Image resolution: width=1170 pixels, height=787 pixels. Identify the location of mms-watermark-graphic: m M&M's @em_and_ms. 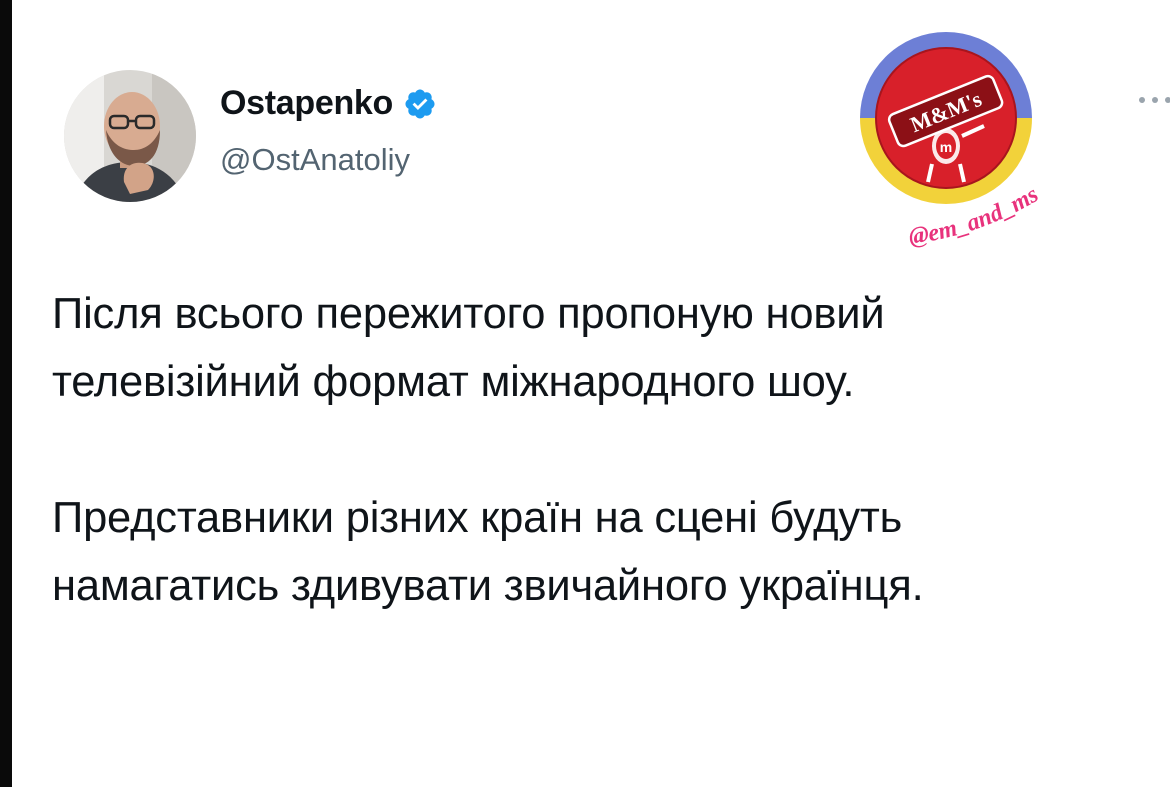
(951, 141).